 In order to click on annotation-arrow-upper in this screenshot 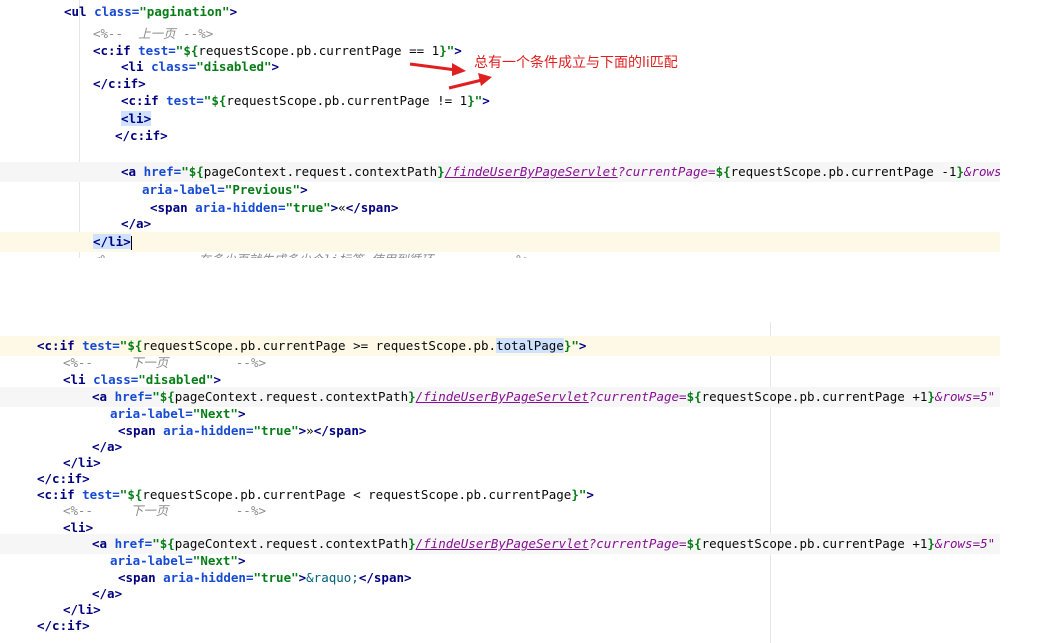, I will do `click(433, 67)`.